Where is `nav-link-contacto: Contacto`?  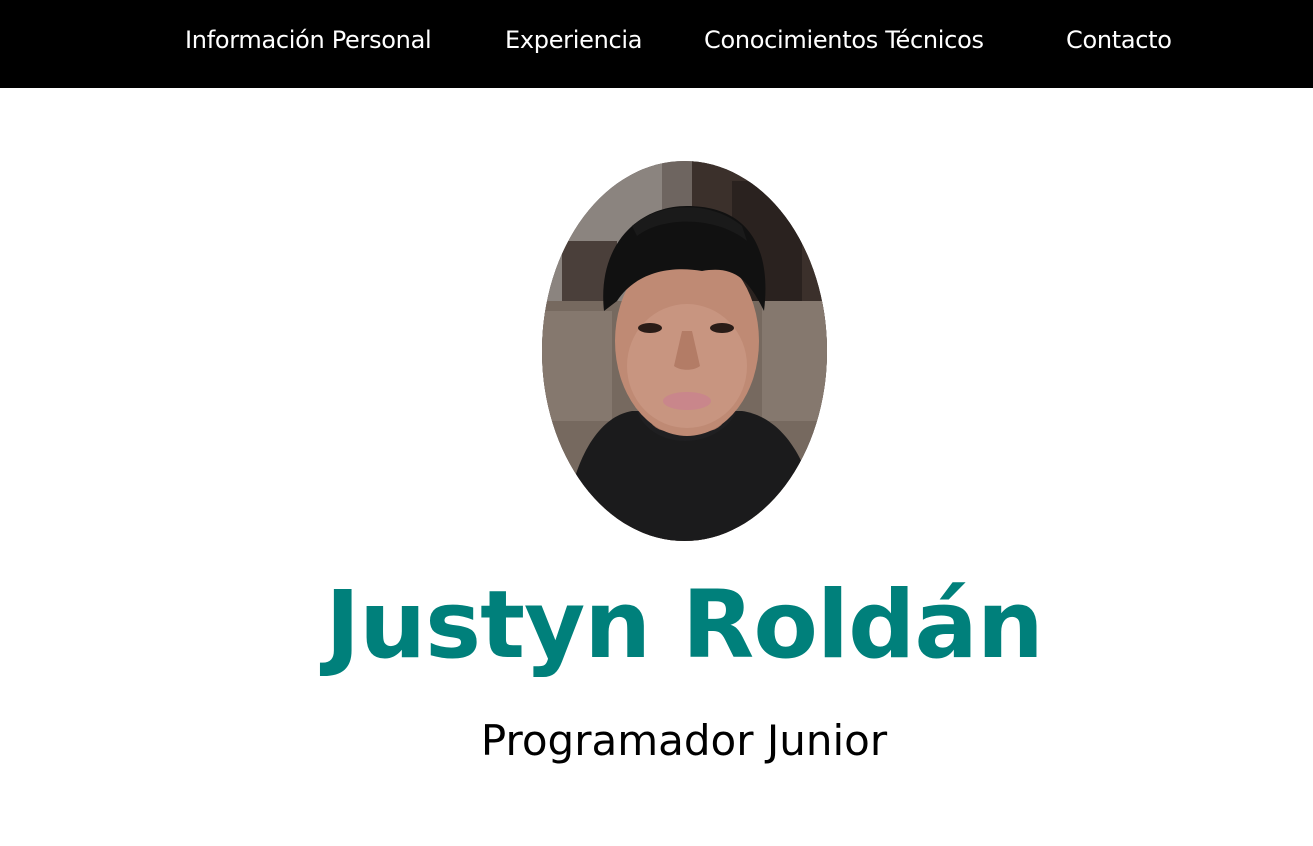
nav-link-contacto: Contacto is located at coordinates (1119, 40).